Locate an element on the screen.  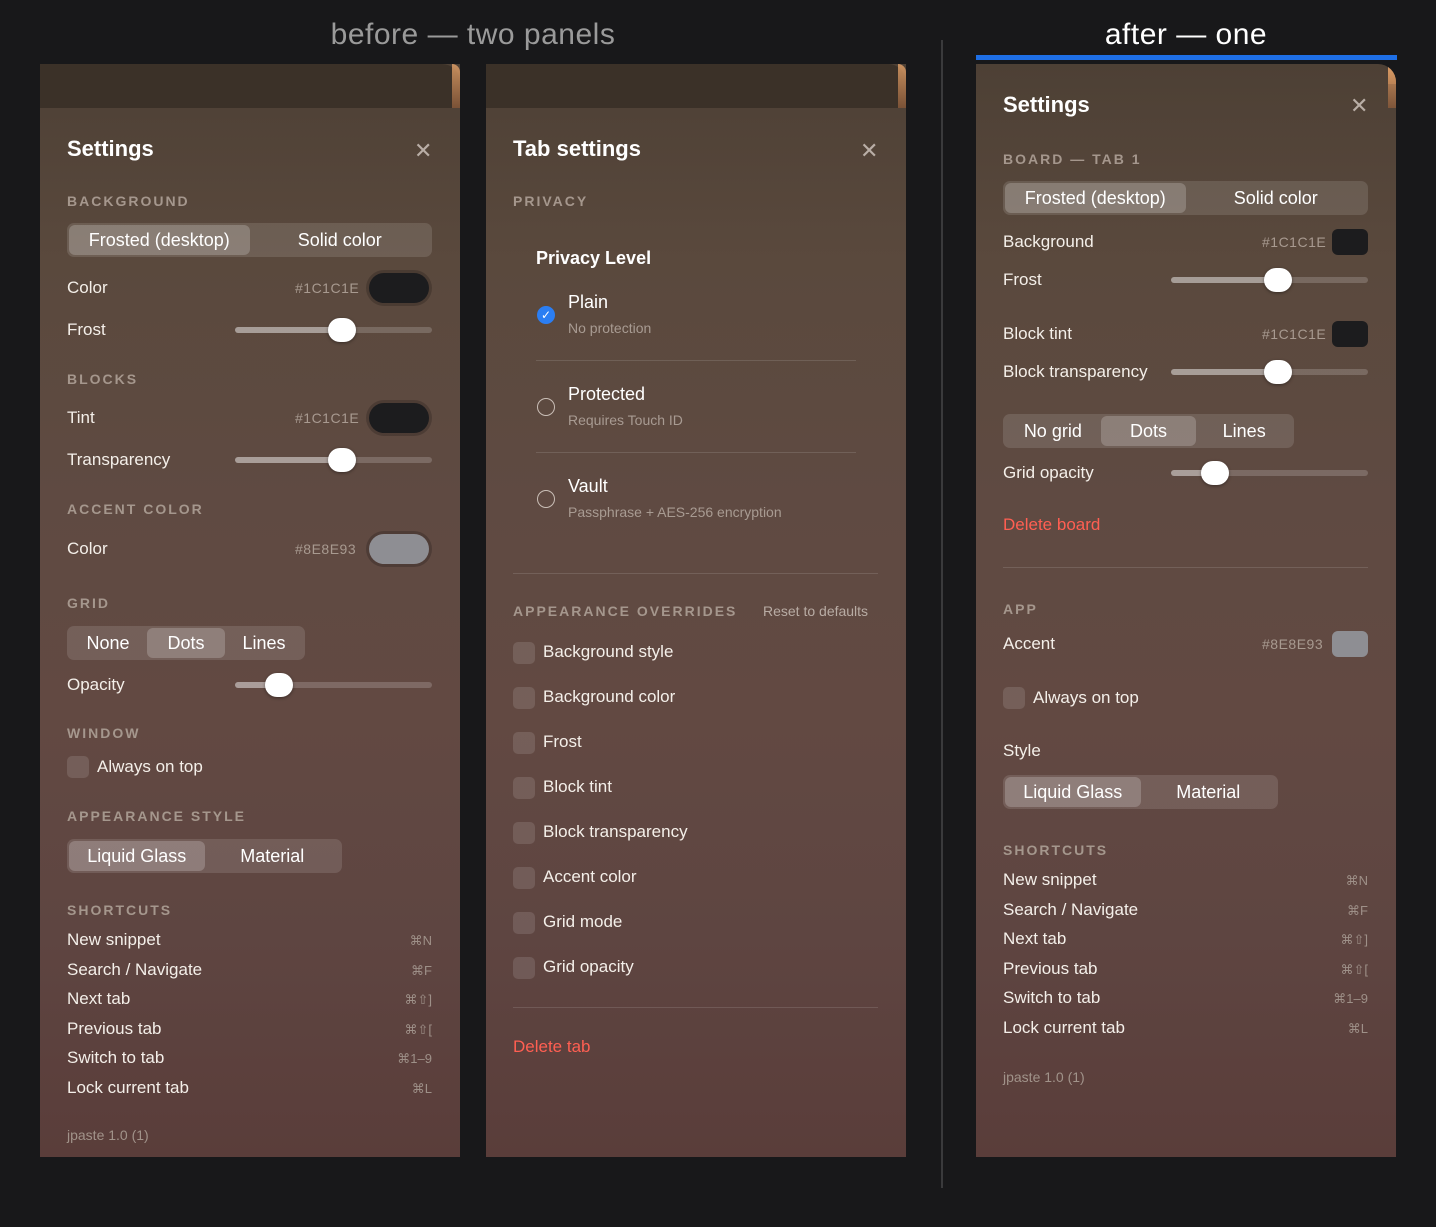
privacy-option-title: Protected is located at coordinates (607, 394).